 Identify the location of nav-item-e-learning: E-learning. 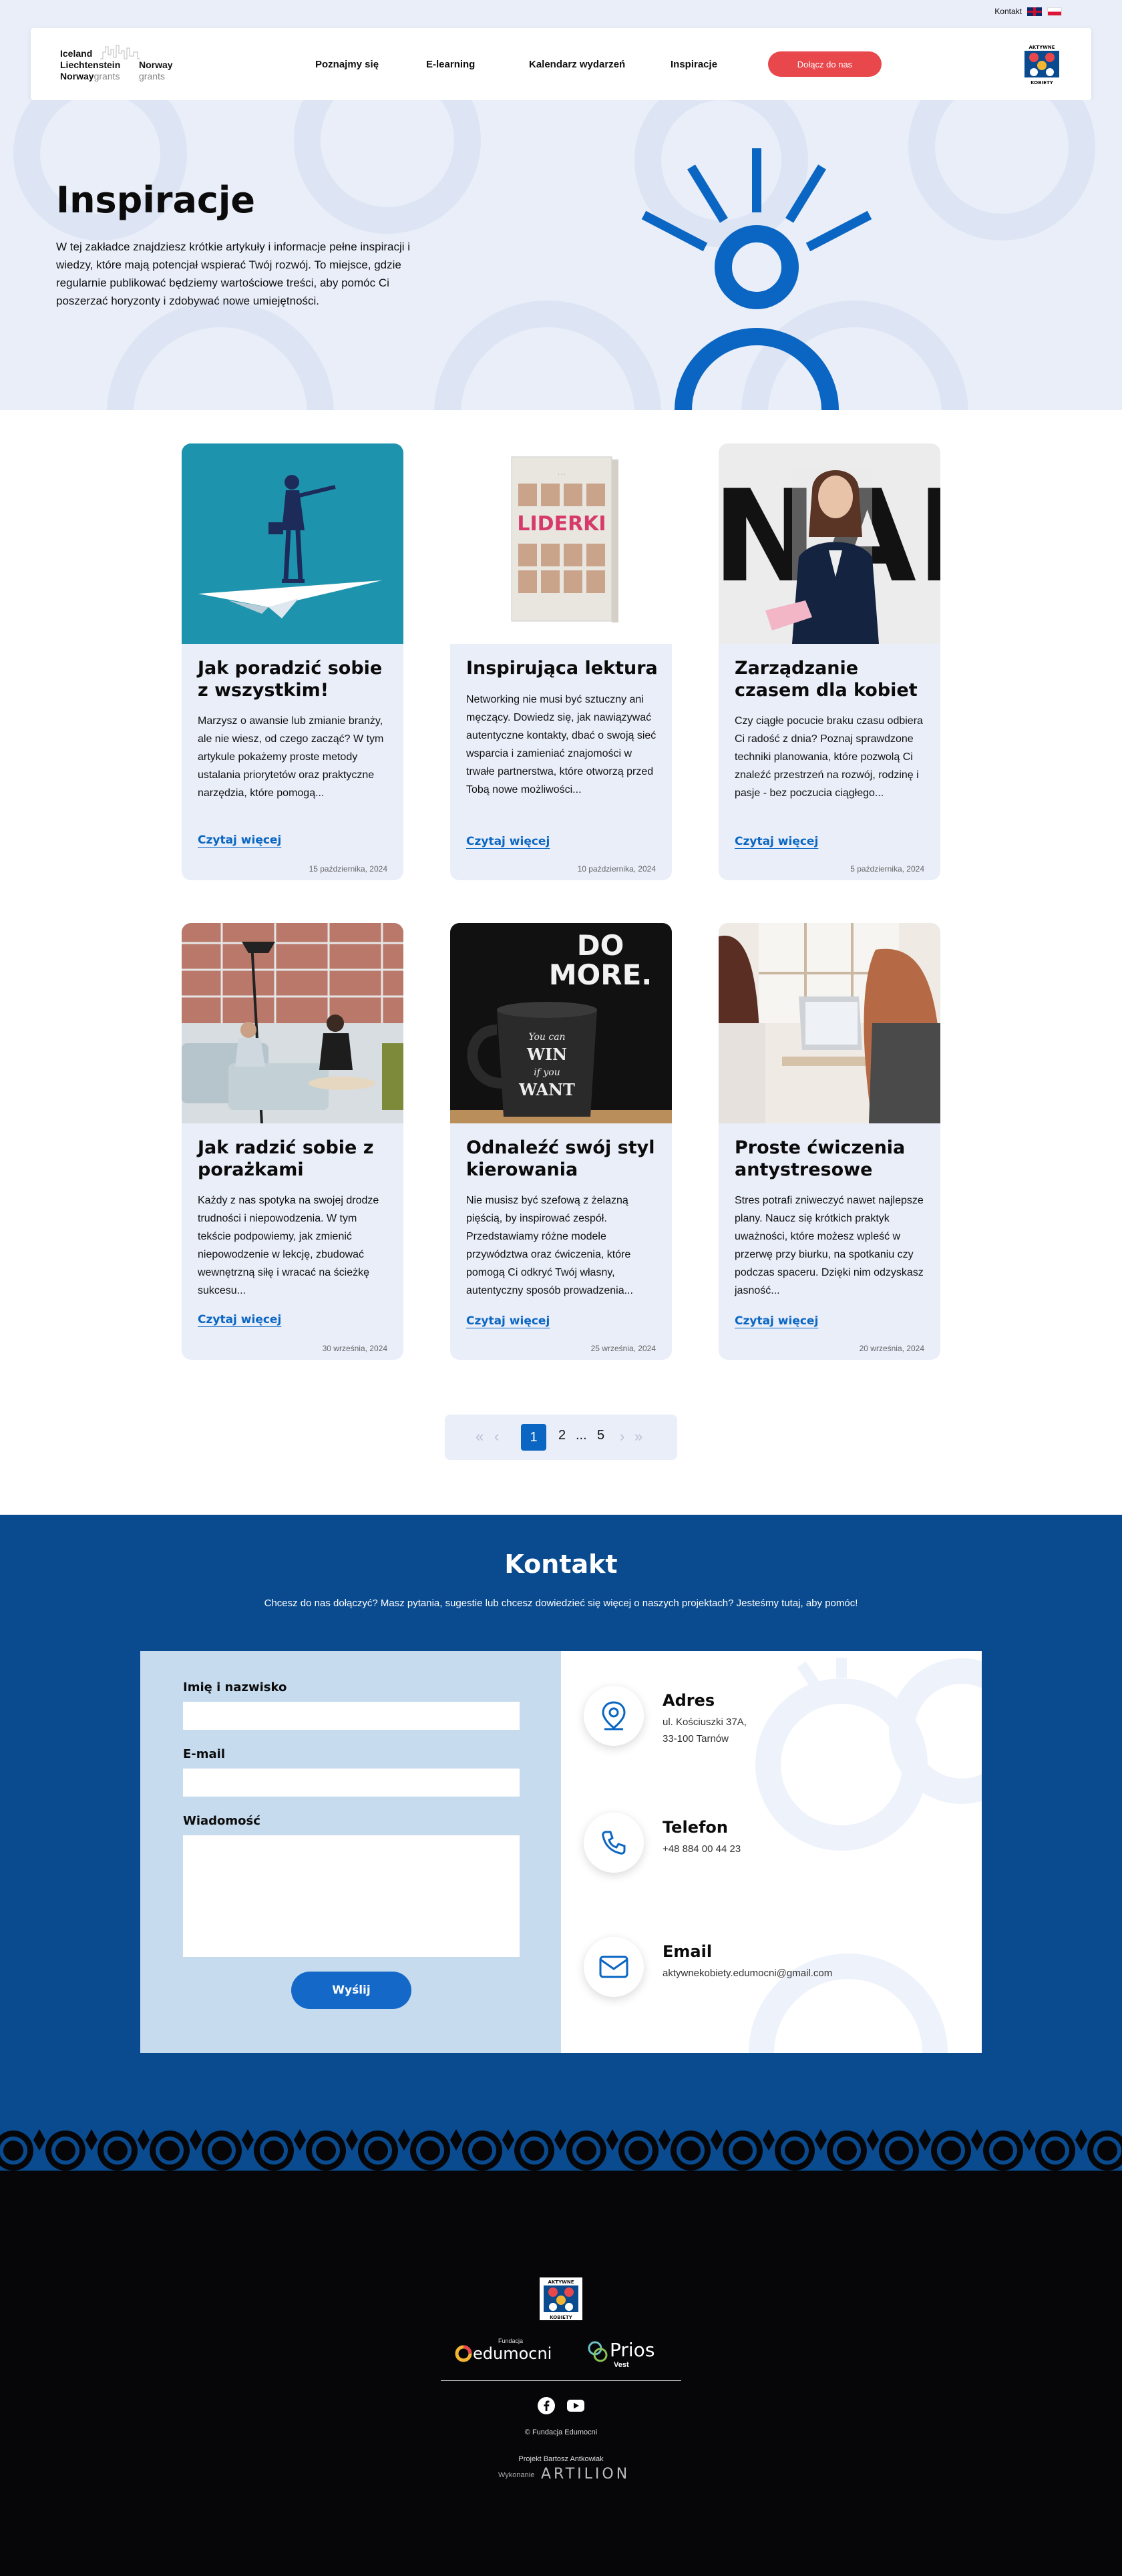
(463, 64).